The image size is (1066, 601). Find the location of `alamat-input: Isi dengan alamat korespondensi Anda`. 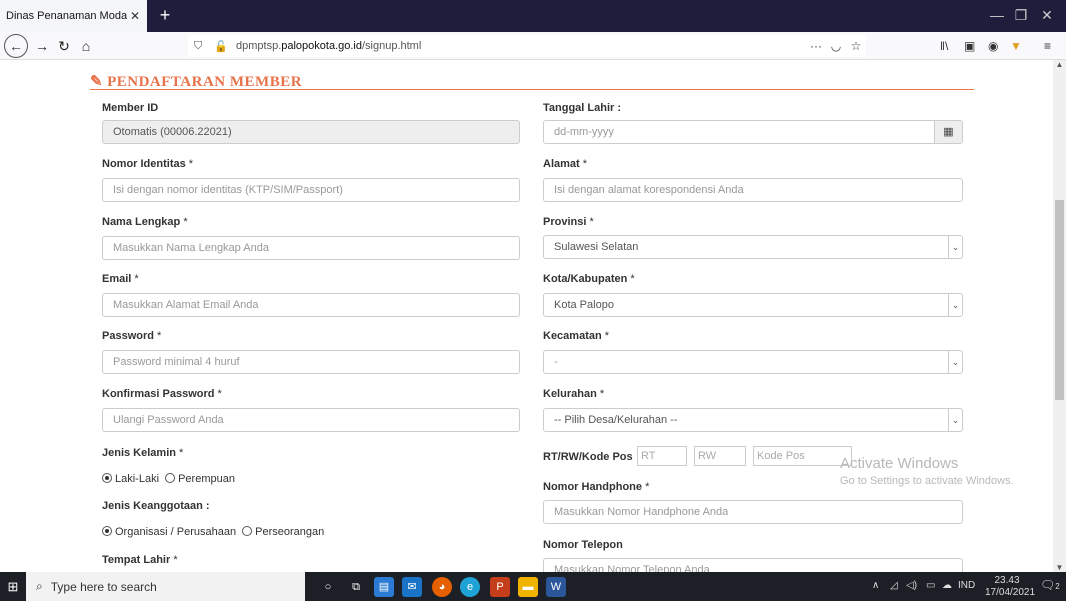

alamat-input: Isi dengan alamat korespondensi Anda is located at coordinates (753, 190).